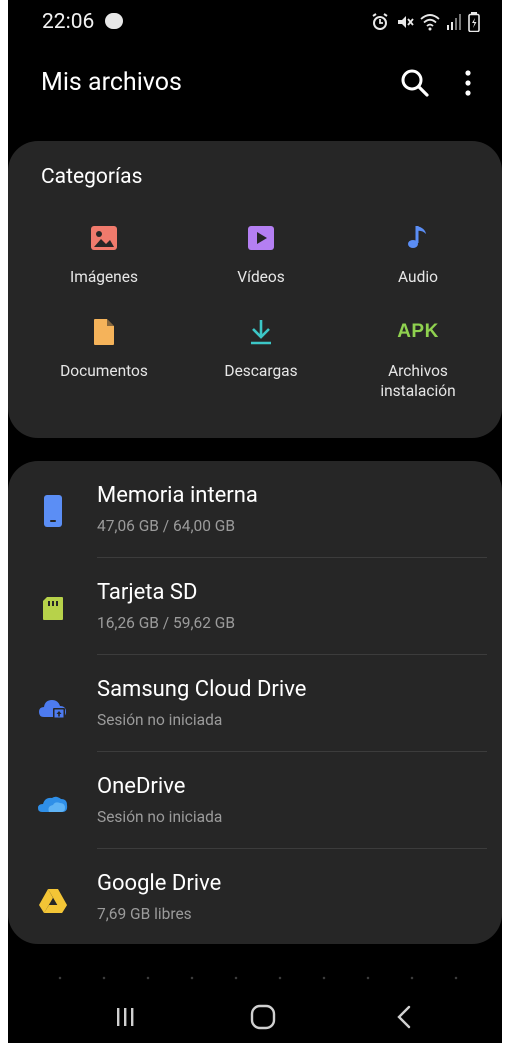 The image size is (509, 1043). What do you see at coordinates (255, 85) in the screenshot?
I see `app-bar: Mis archivos` at bounding box center [255, 85].